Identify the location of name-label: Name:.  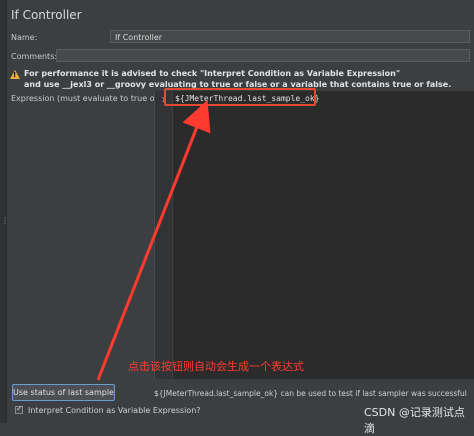
(24, 37).